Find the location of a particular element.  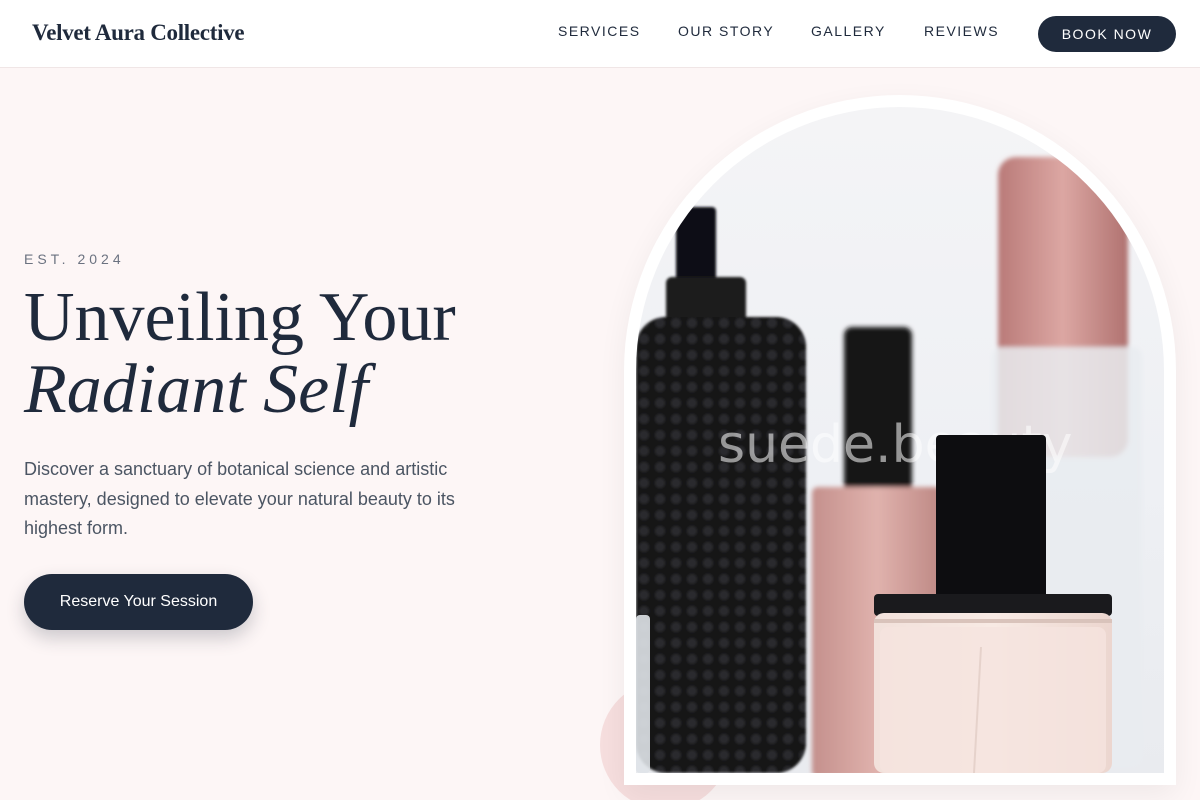

hero-title: Unveiling Your Radiant Self is located at coordinates (240, 354).